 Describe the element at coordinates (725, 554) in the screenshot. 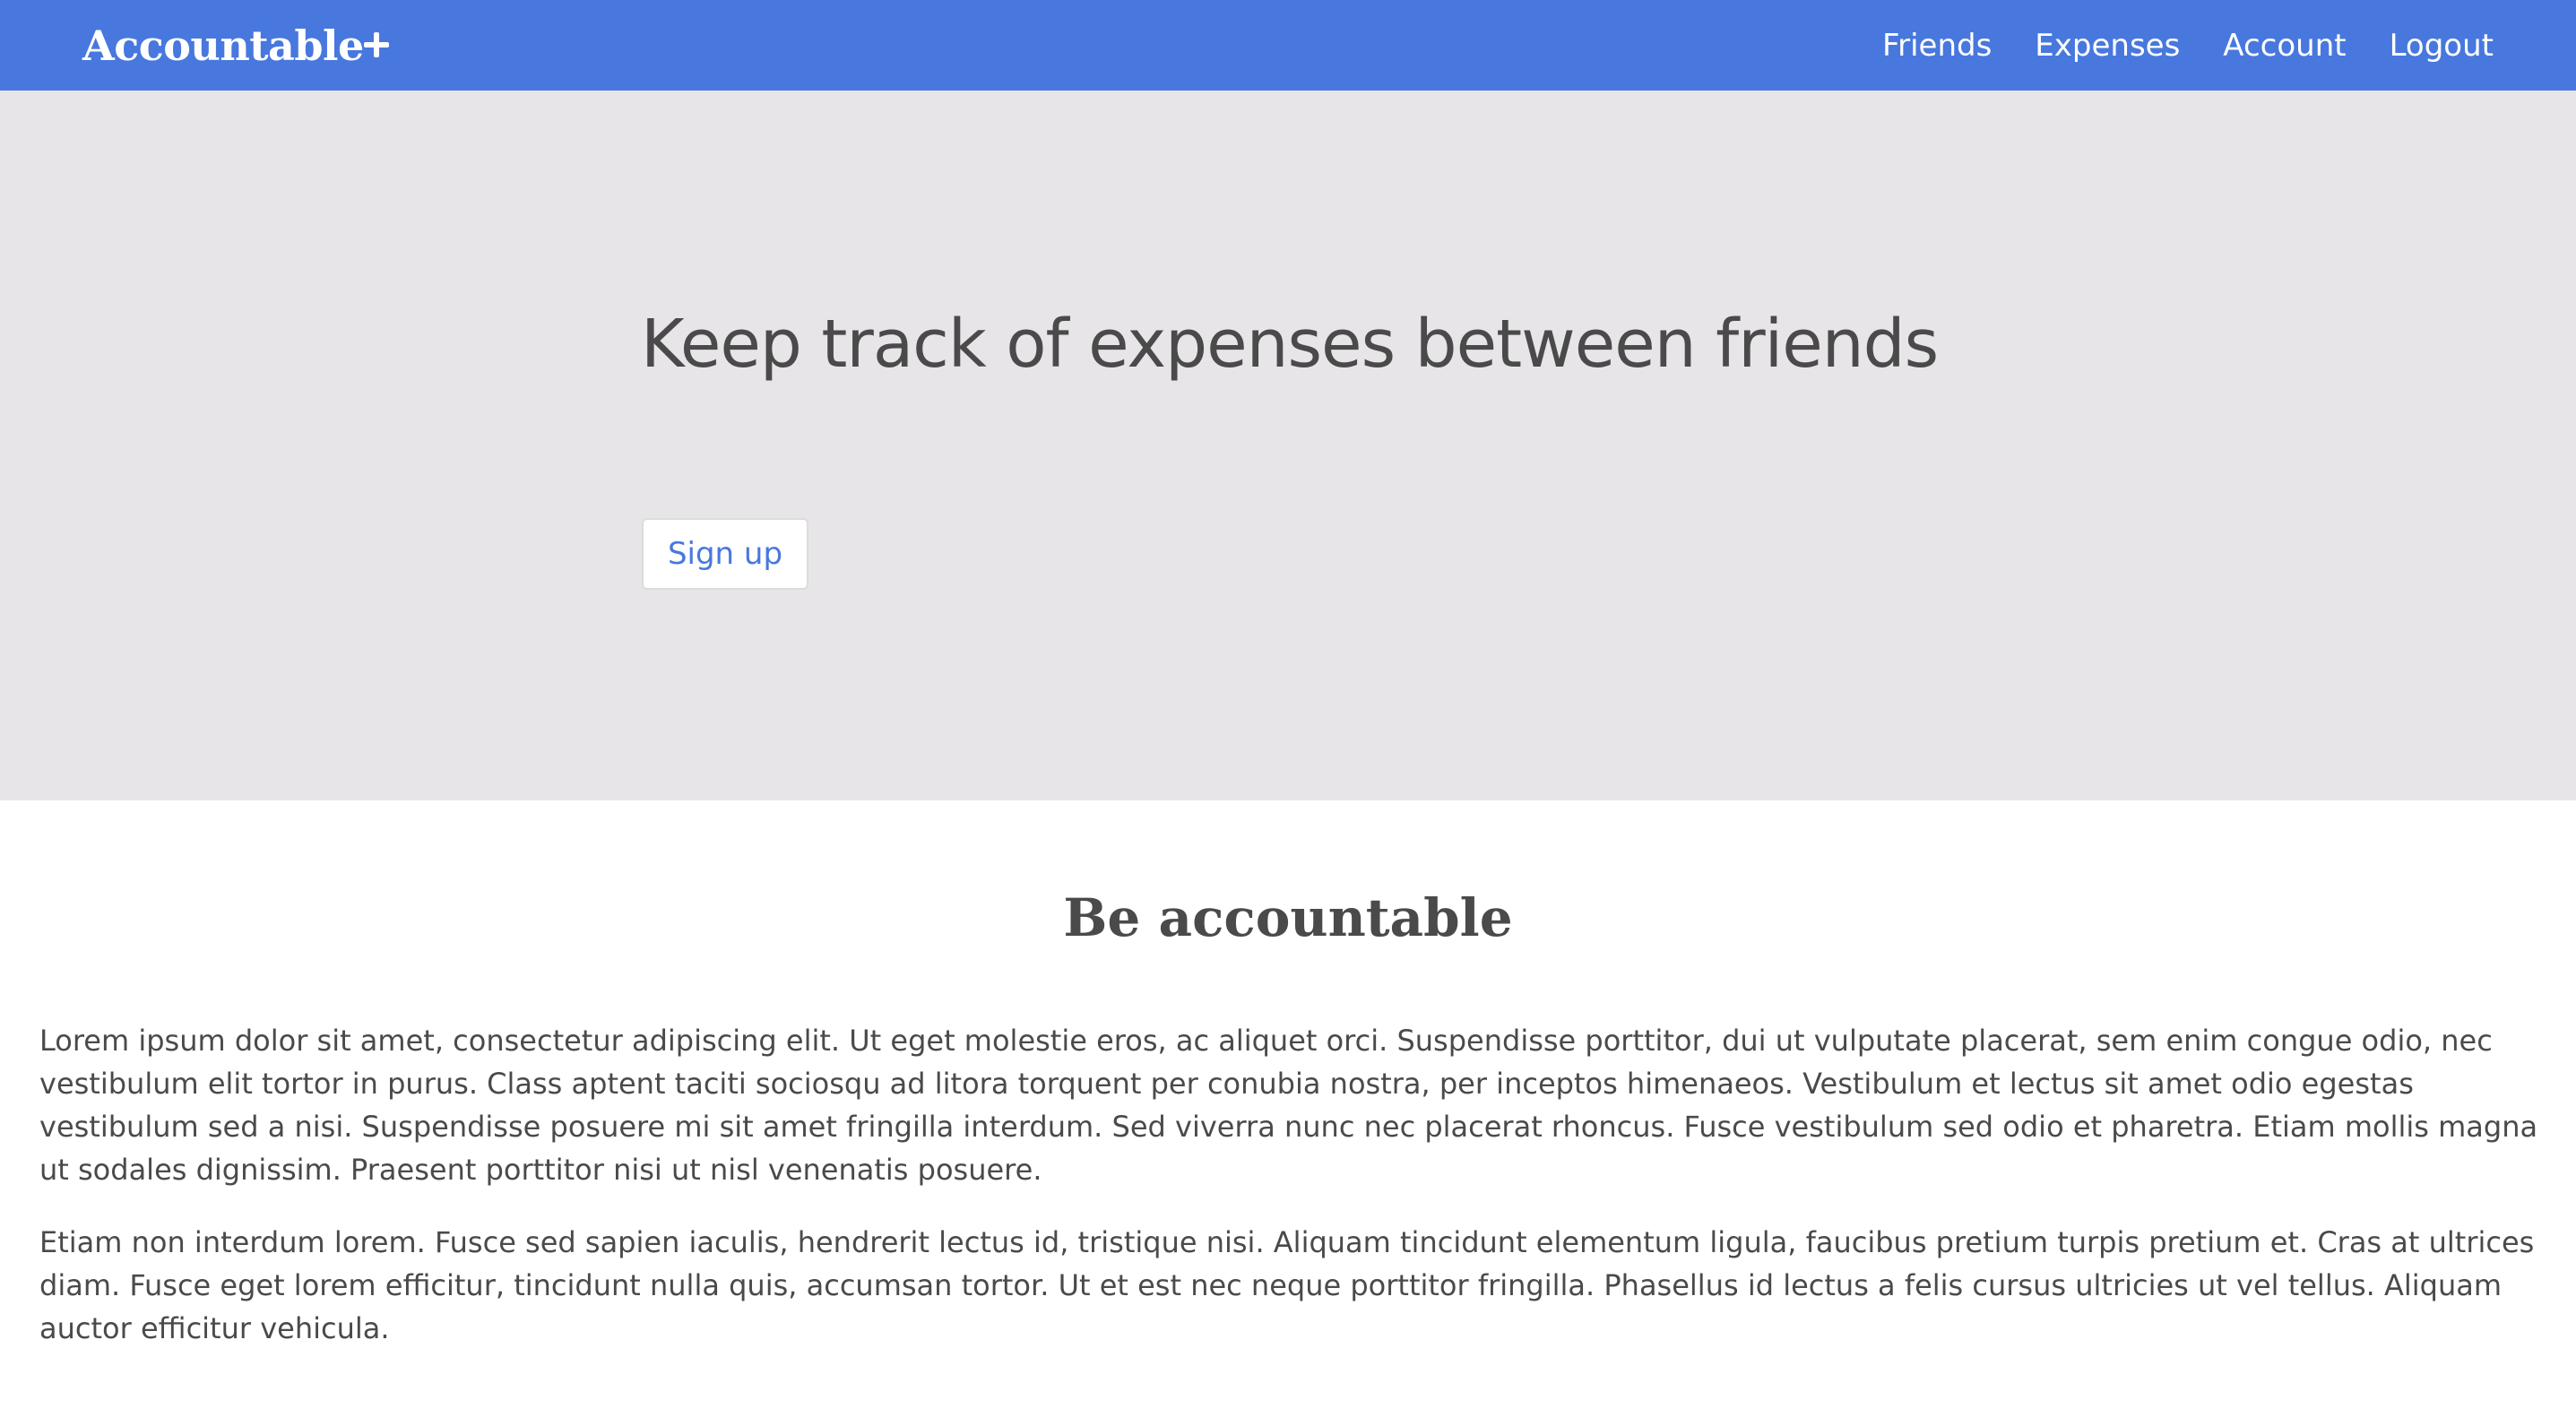

I see `signup-button: Sign up` at that location.